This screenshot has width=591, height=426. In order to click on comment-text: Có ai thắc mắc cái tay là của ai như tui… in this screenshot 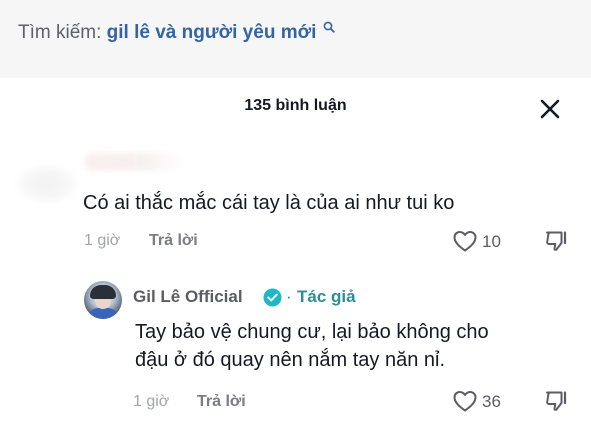, I will do `click(269, 203)`.